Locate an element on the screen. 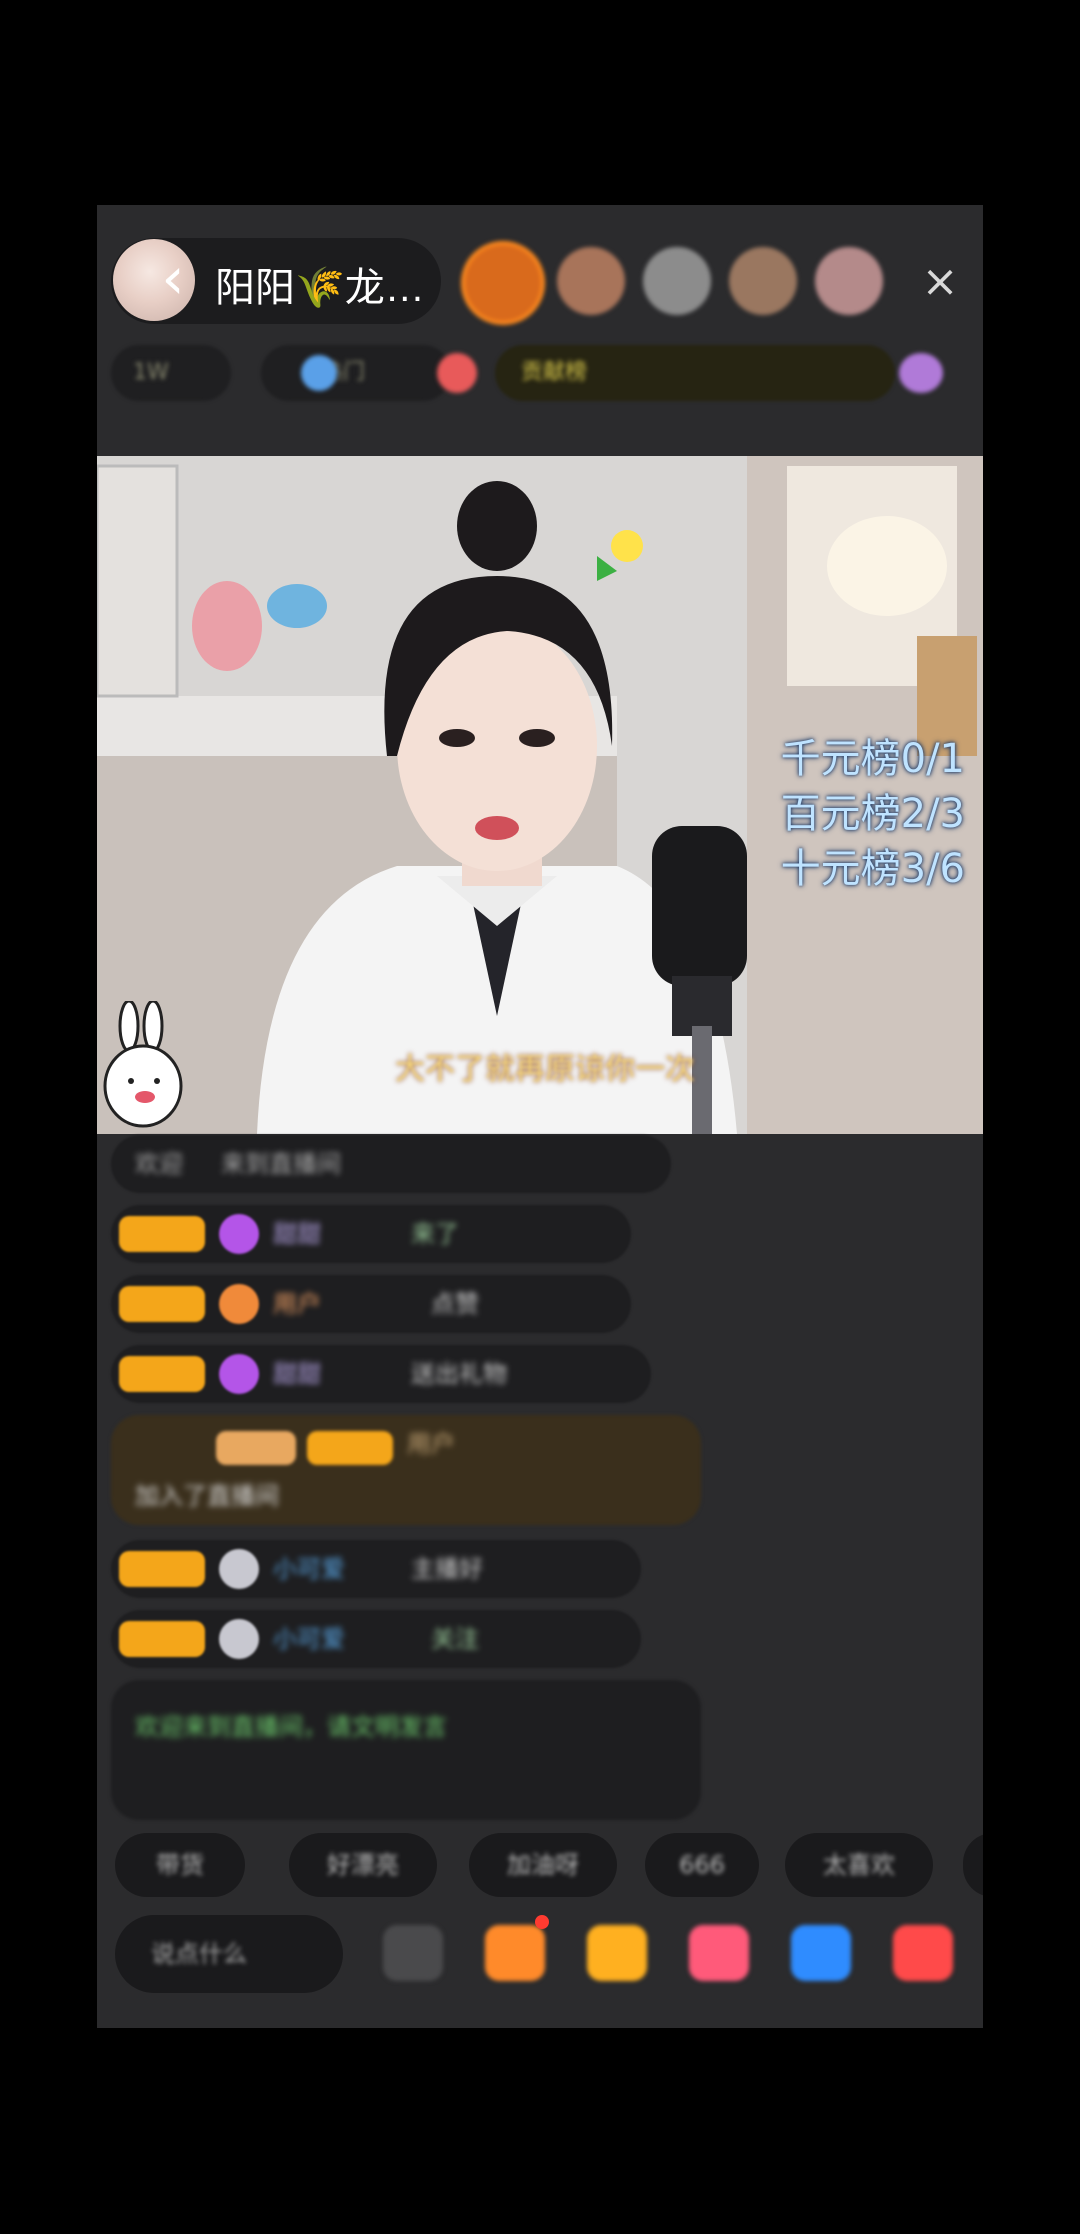  quick-reply-button: 好漂亮 is located at coordinates (363, 1865).